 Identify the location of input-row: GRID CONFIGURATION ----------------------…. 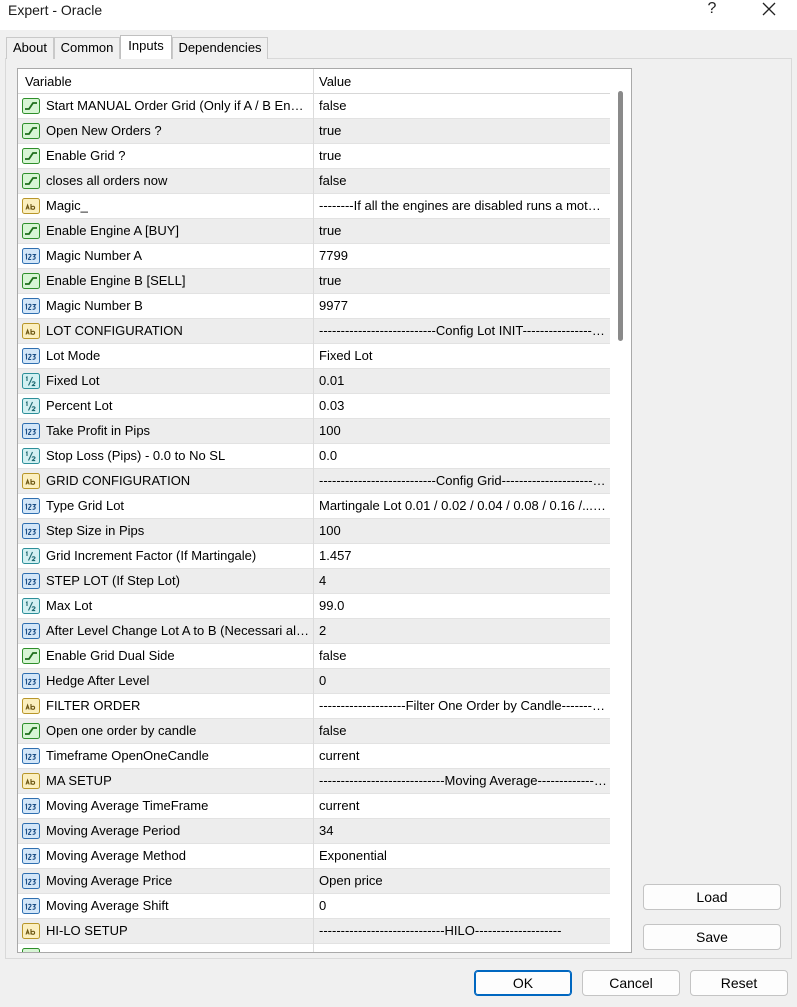
(314, 481).